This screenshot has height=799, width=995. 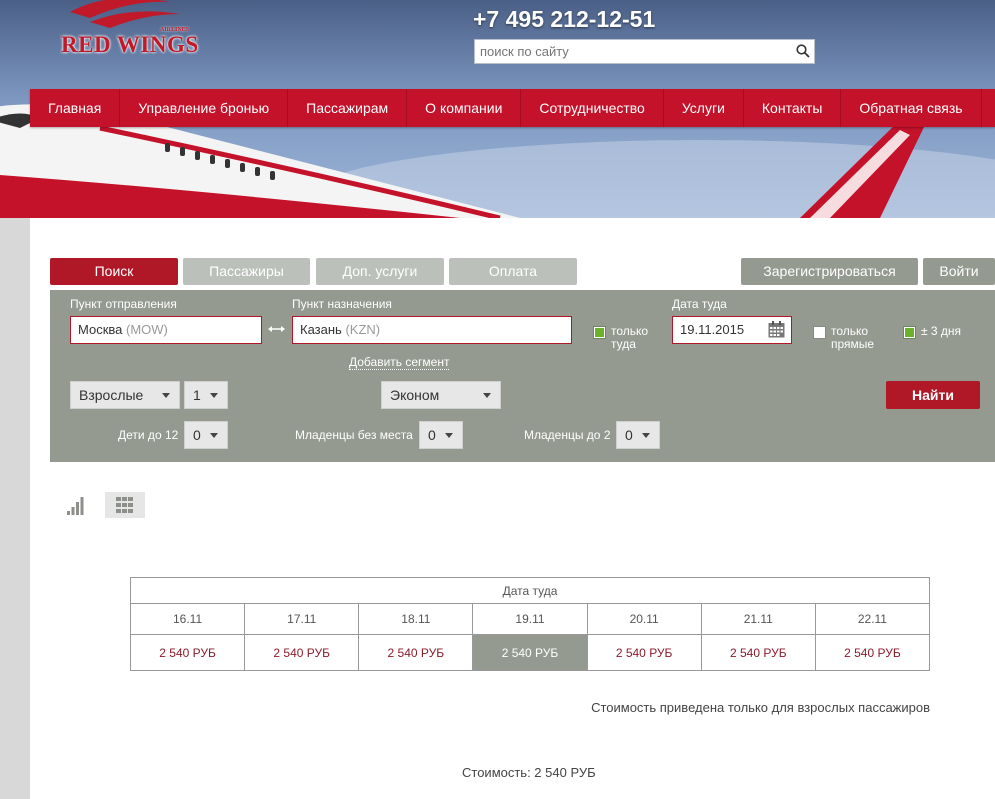 I want to click on passenger-type-select: Взрослые, so click(x=125, y=395).